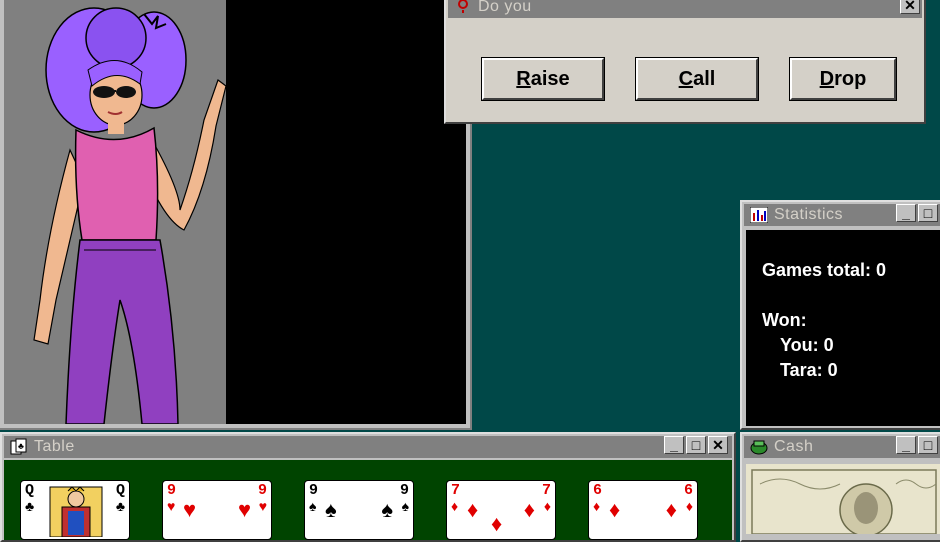 This screenshot has width=940, height=542. I want to click on card-rank-left: 7, so click(456, 490).